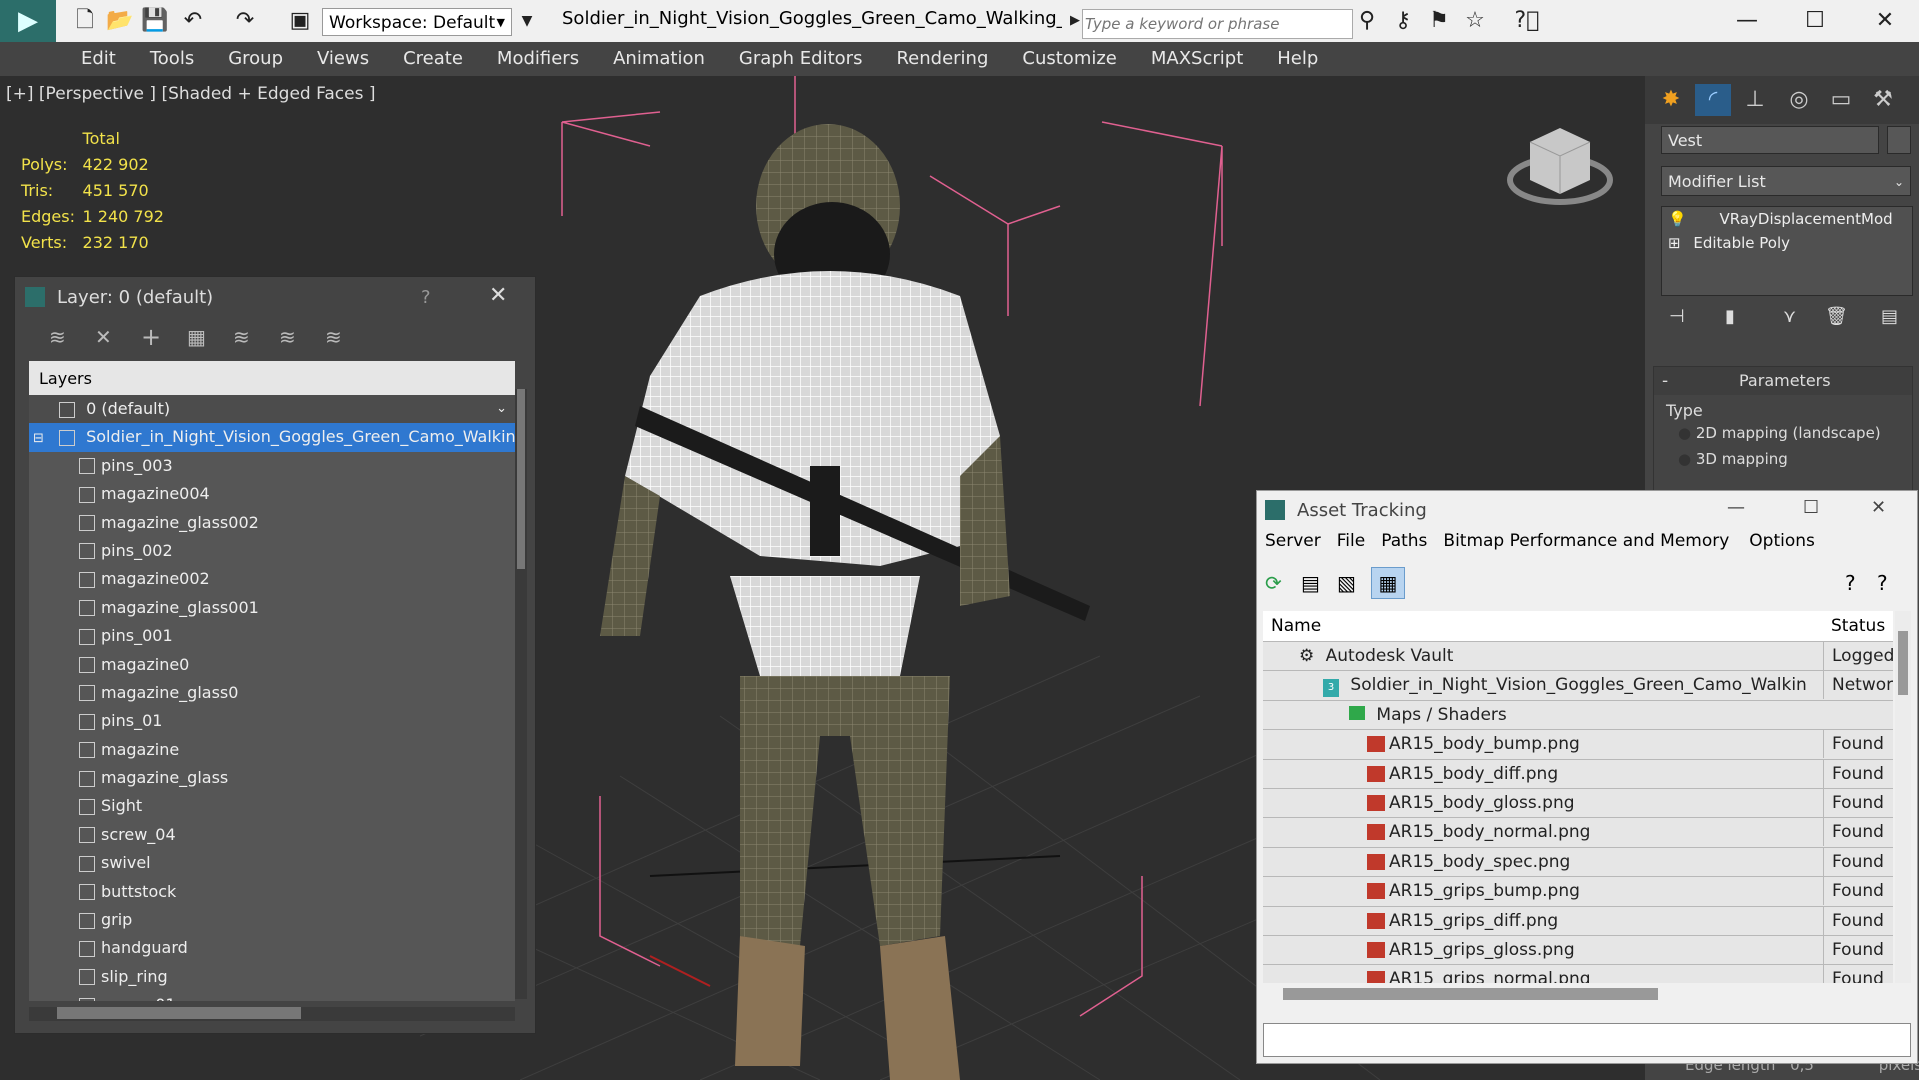 This screenshot has height=1080, width=1919. What do you see at coordinates (155, 21) in the screenshot?
I see `save-icon: 💾` at bounding box center [155, 21].